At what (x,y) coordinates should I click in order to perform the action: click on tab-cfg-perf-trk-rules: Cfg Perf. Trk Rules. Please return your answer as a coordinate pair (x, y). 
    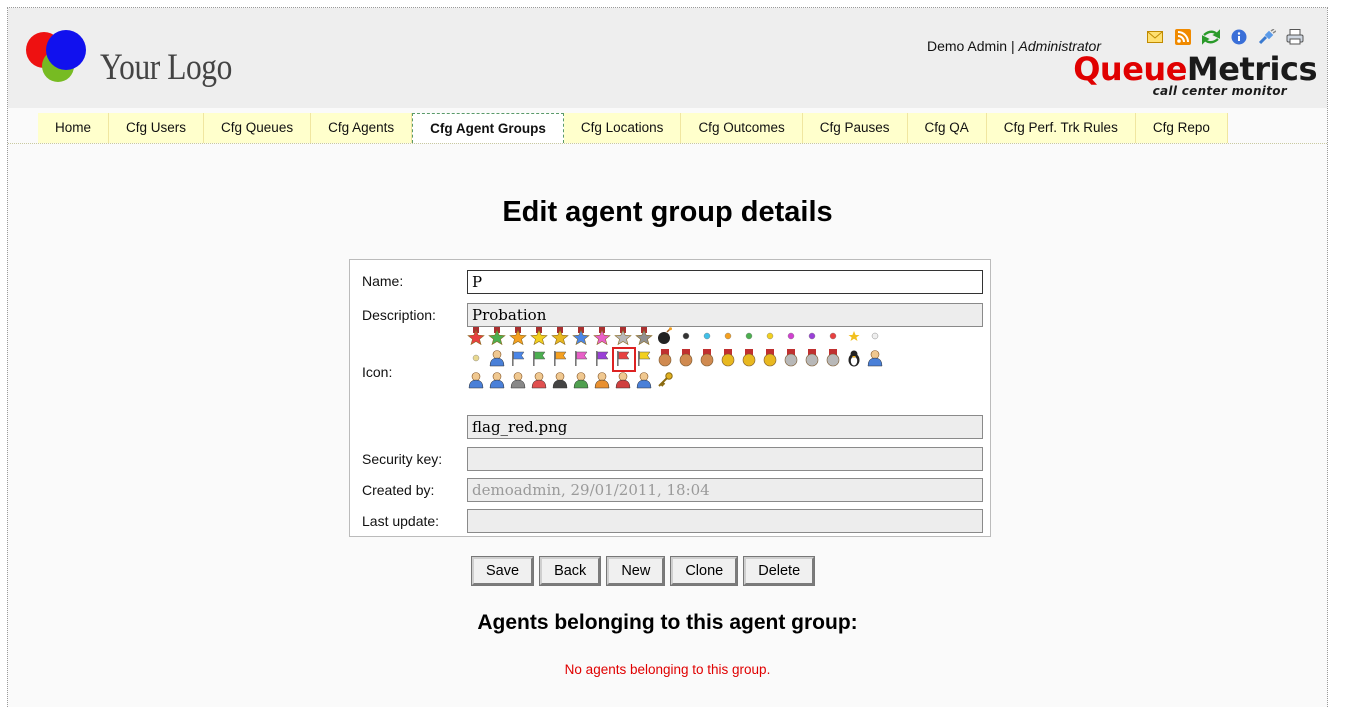
    Looking at the image, I should click on (1061, 128).